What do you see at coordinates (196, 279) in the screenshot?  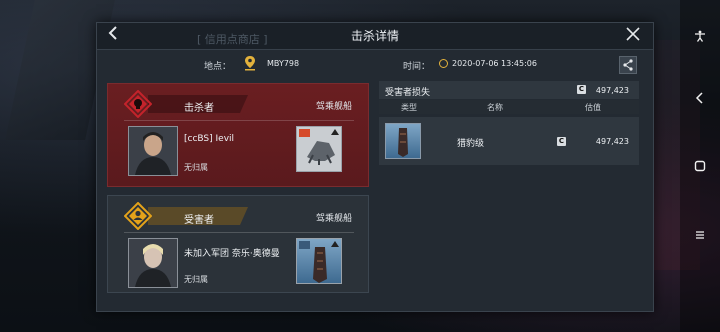 I see `victim-corp: 无归属` at bounding box center [196, 279].